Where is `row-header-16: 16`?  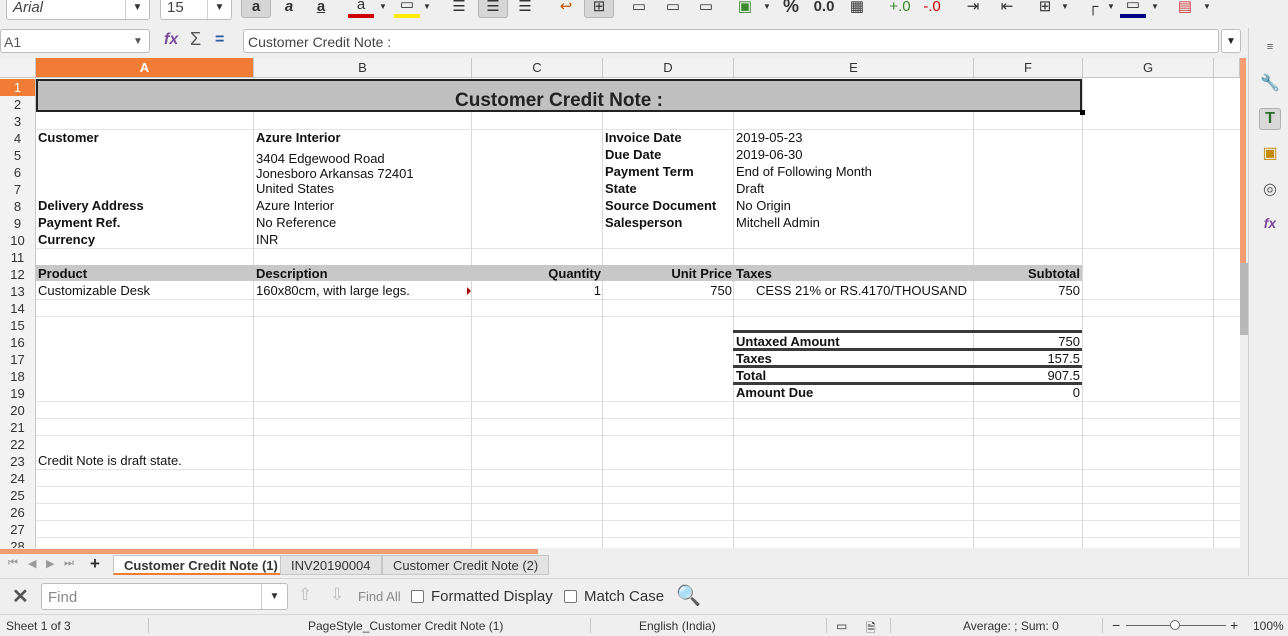 row-header-16: 16 is located at coordinates (18, 342).